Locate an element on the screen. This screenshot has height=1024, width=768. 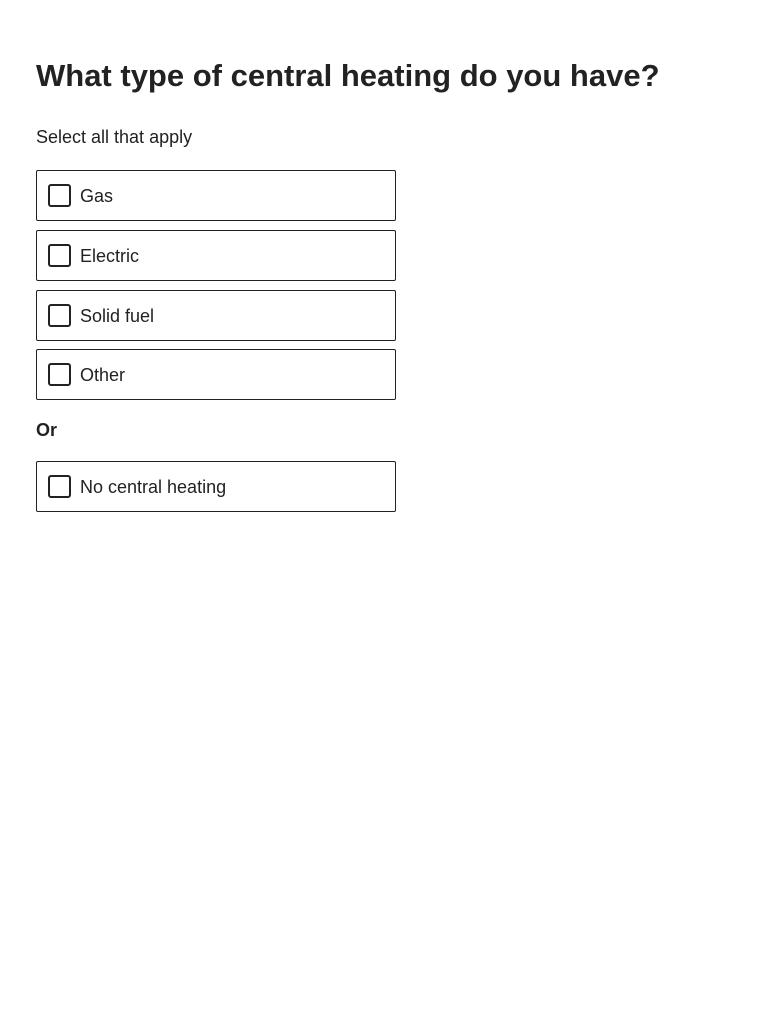
checkbox-option-electric: Electric is located at coordinates (216, 255).